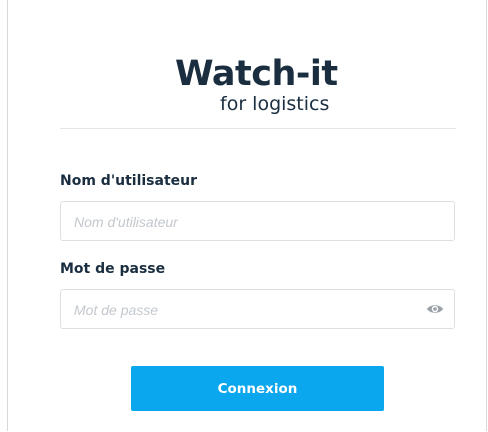  What do you see at coordinates (244, 222) in the screenshot?
I see `username-input` at bounding box center [244, 222].